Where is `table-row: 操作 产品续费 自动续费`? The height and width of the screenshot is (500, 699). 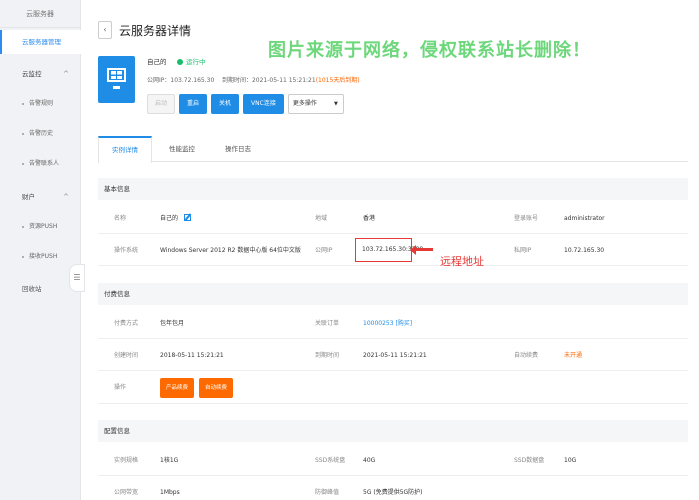 table-row: 操作 产品续费 自动续费 is located at coordinates (393, 388).